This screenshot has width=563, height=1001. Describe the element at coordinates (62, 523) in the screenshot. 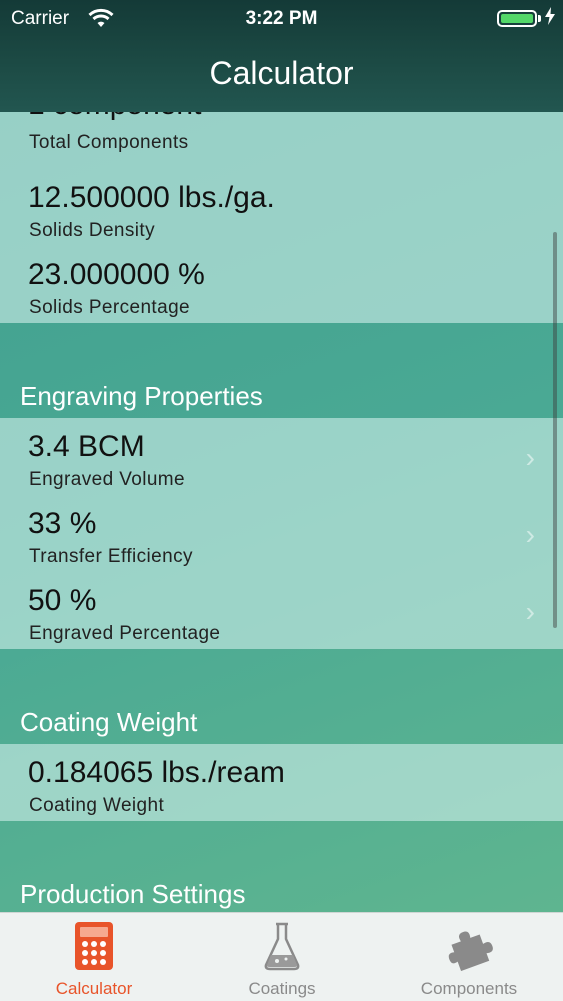

I see `row-value: 33 %` at that location.